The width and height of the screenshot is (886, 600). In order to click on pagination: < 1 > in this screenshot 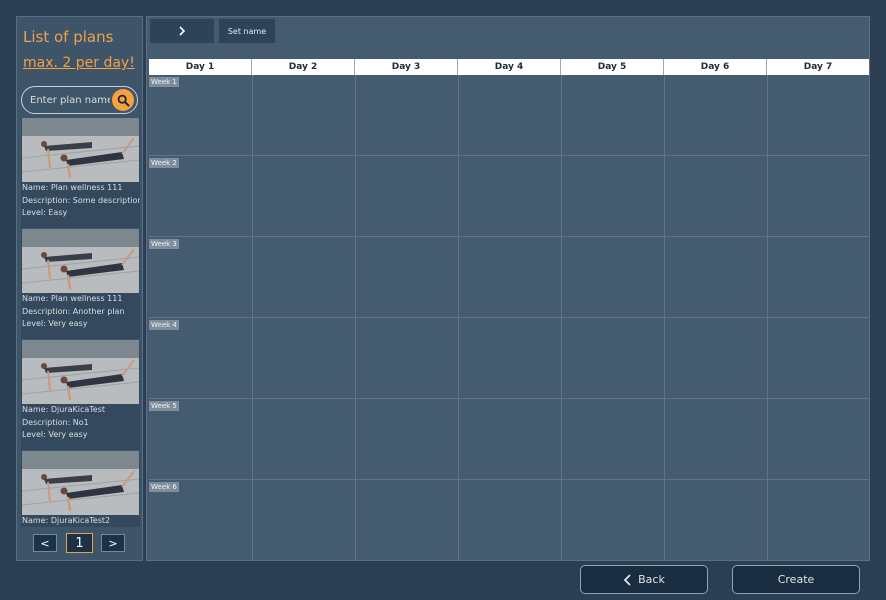, I will do `click(79, 545)`.